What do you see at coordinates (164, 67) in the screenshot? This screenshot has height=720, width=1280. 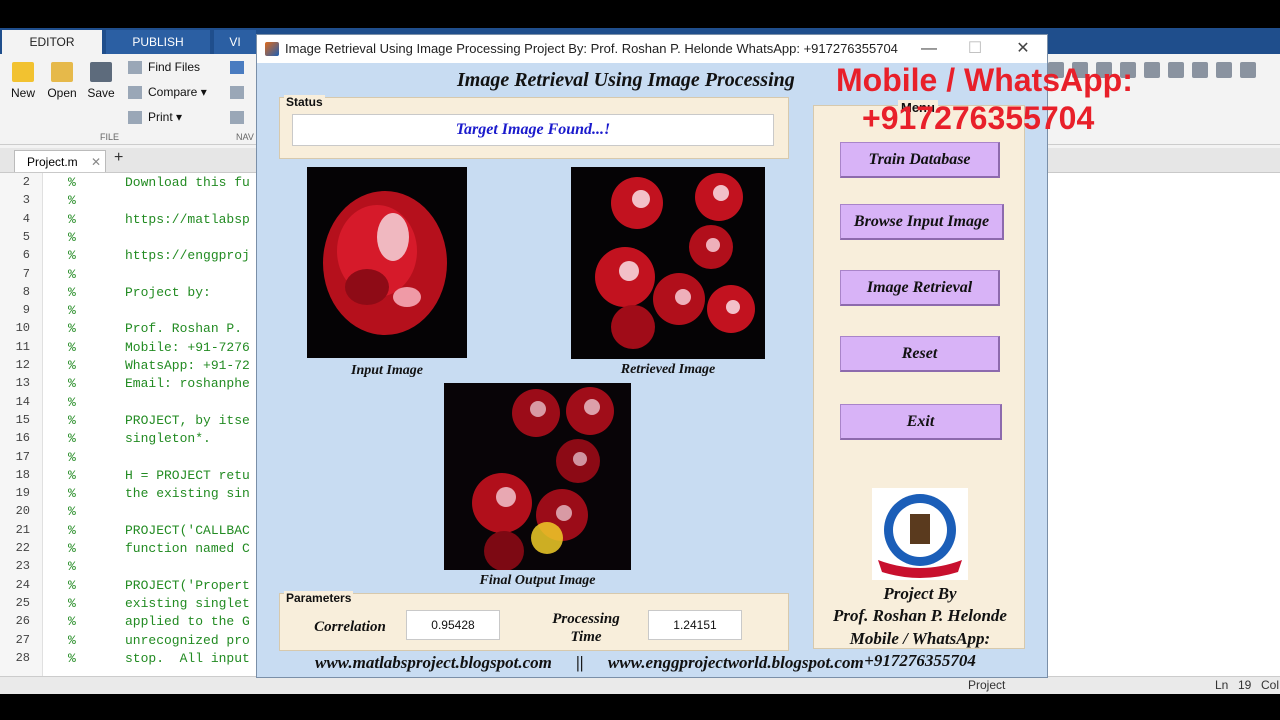 I see `find-files-button: Find Files` at bounding box center [164, 67].